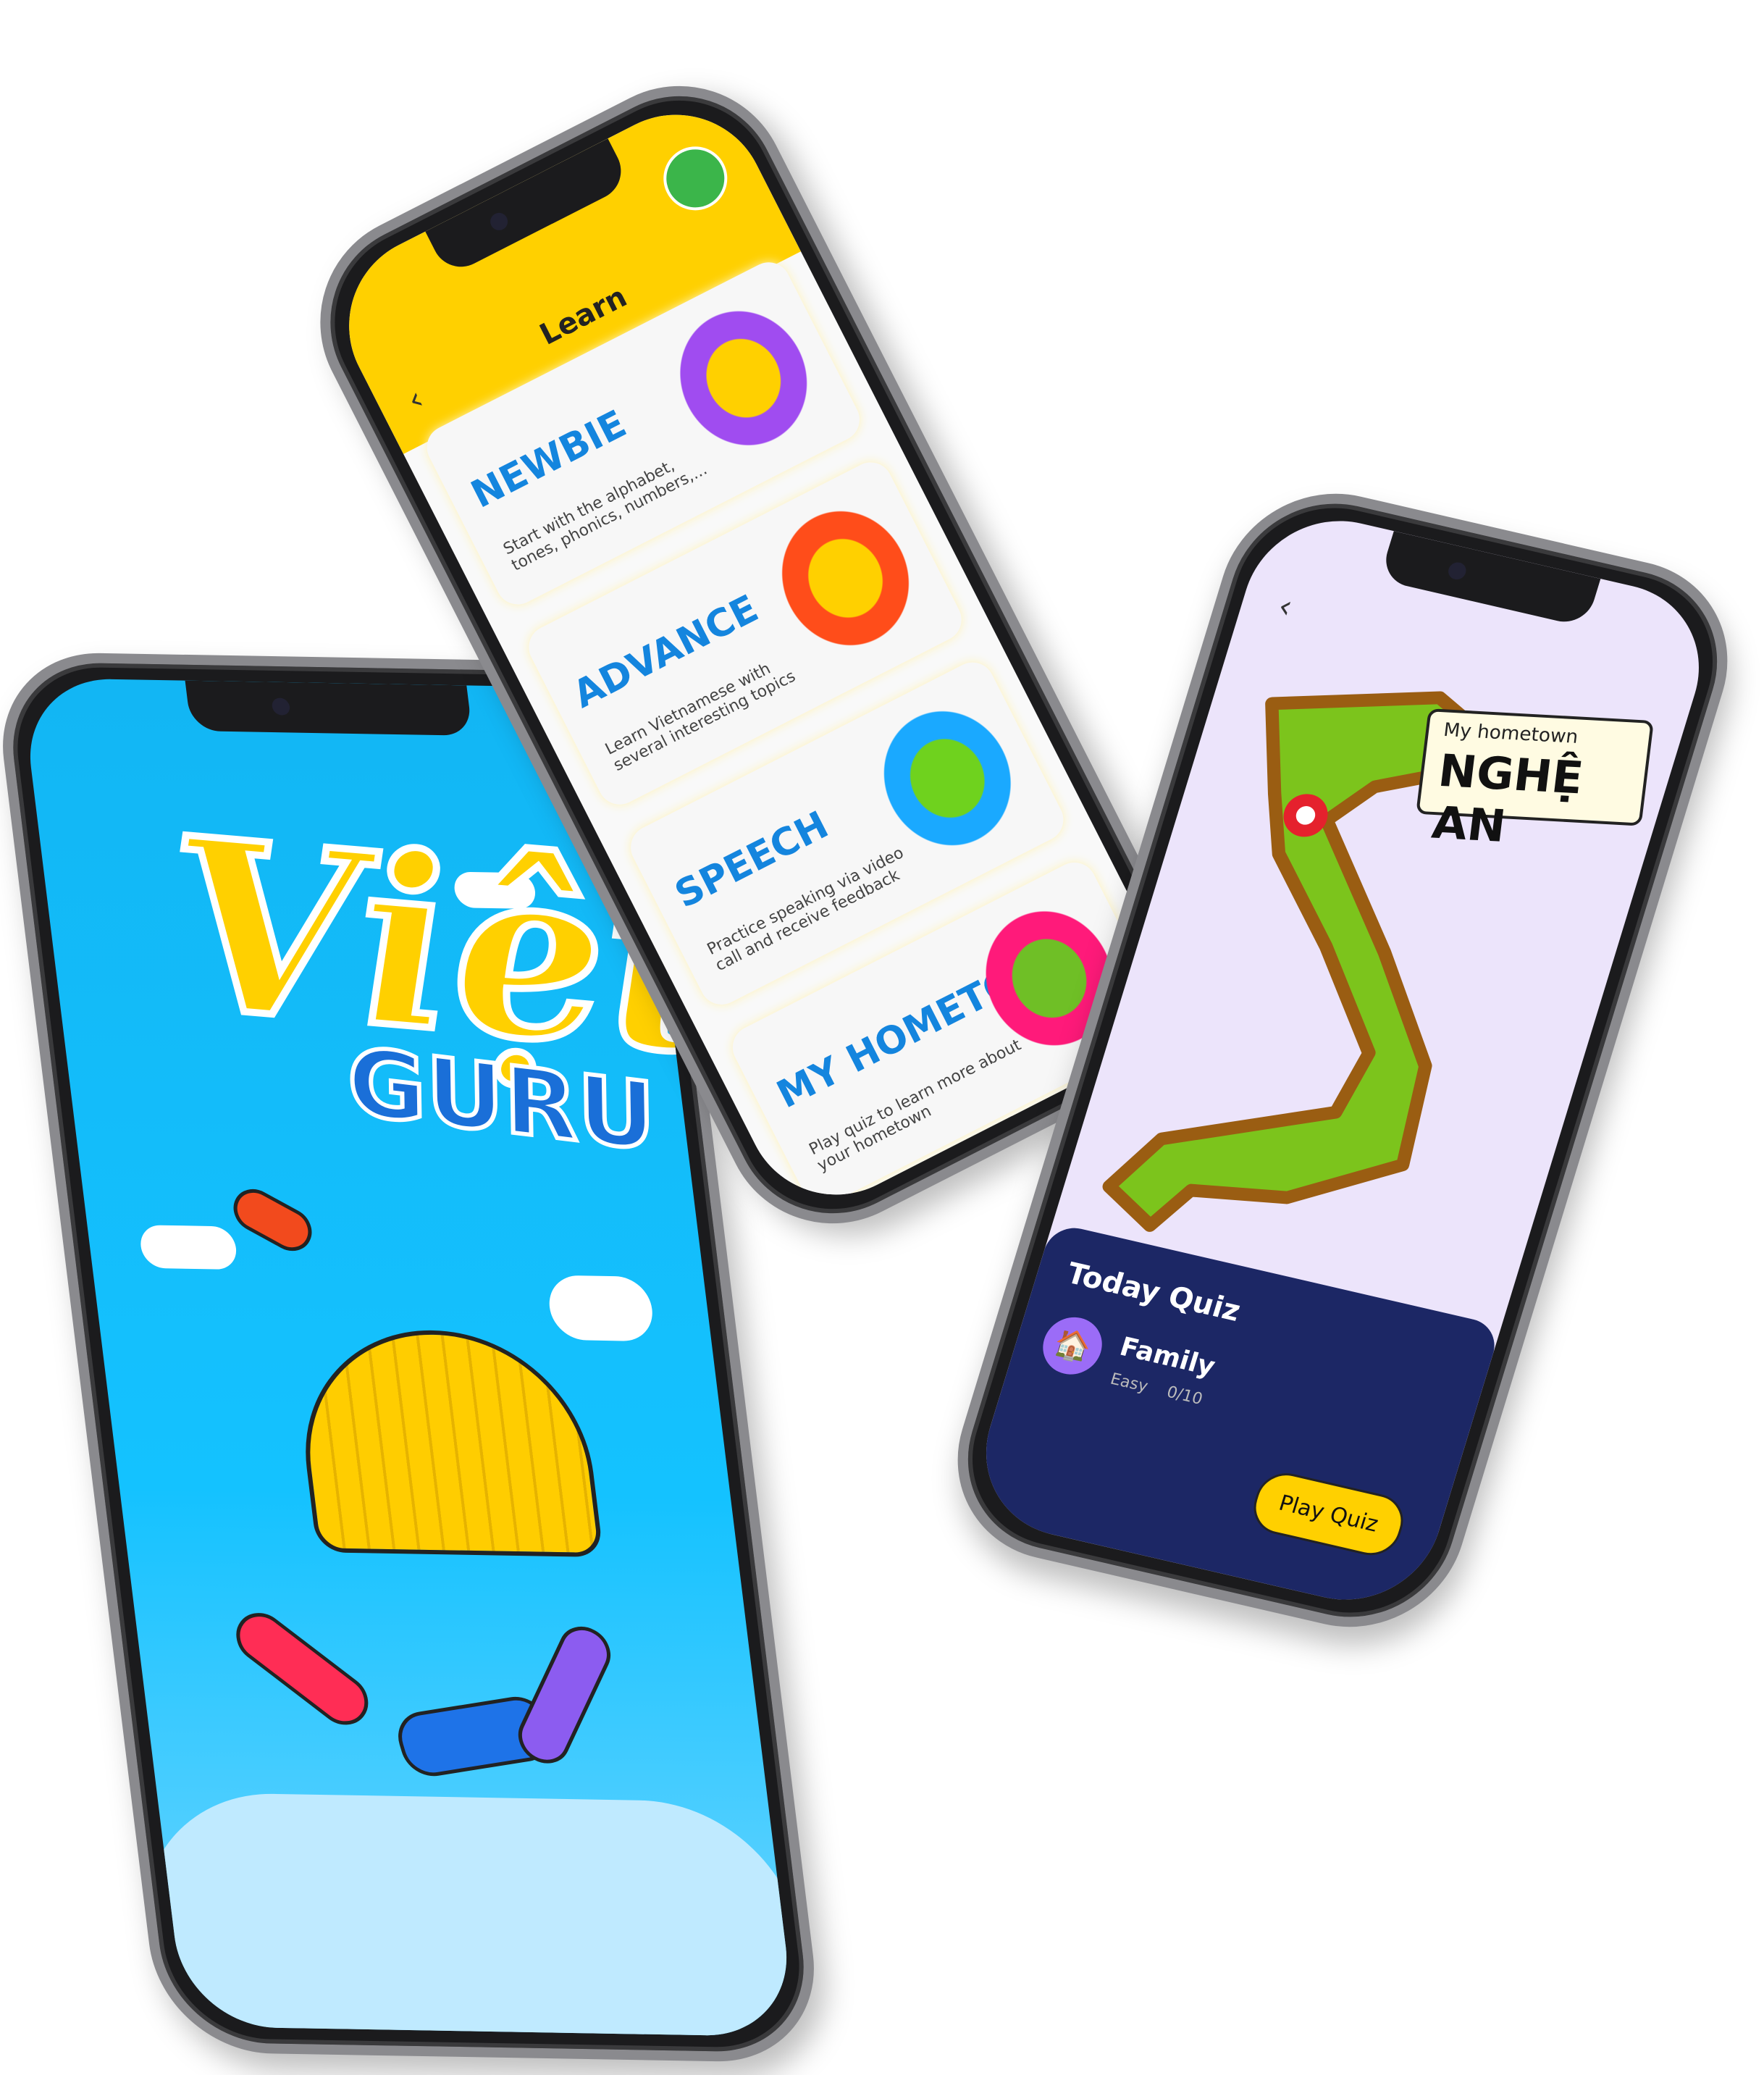 This screenshot has width=1764, height=2075. I want to click on play-quiz-button: Play Quiz, so click(1328, 1514).